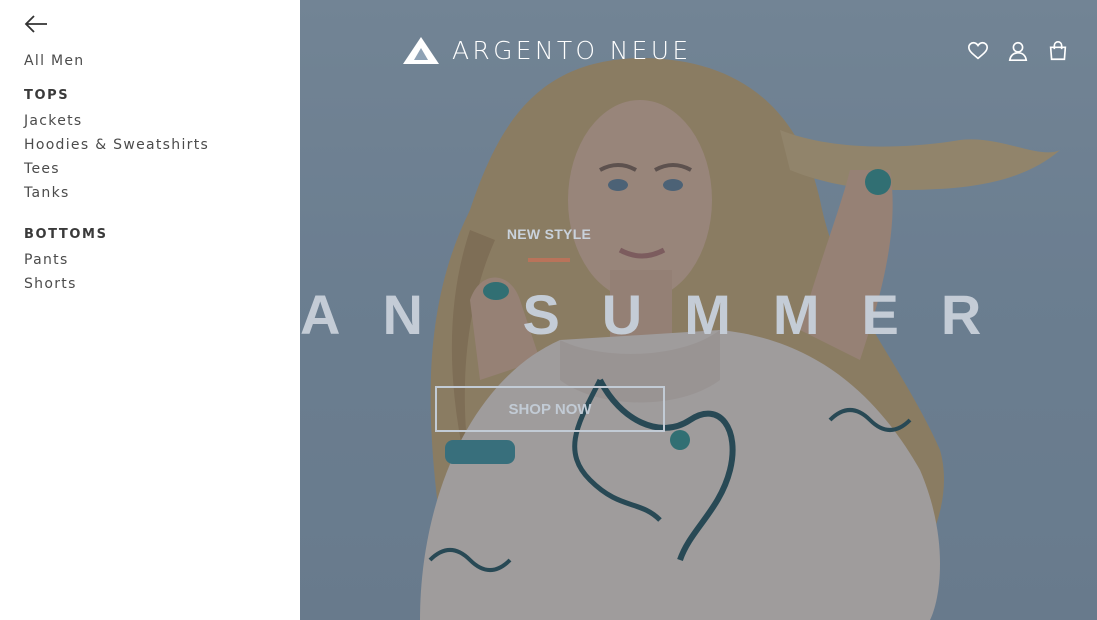 This screenshot has width=1097, height=620. Describe the element at coordinates (978, 51) in the screenshot. I see `heart-icon` at that location.